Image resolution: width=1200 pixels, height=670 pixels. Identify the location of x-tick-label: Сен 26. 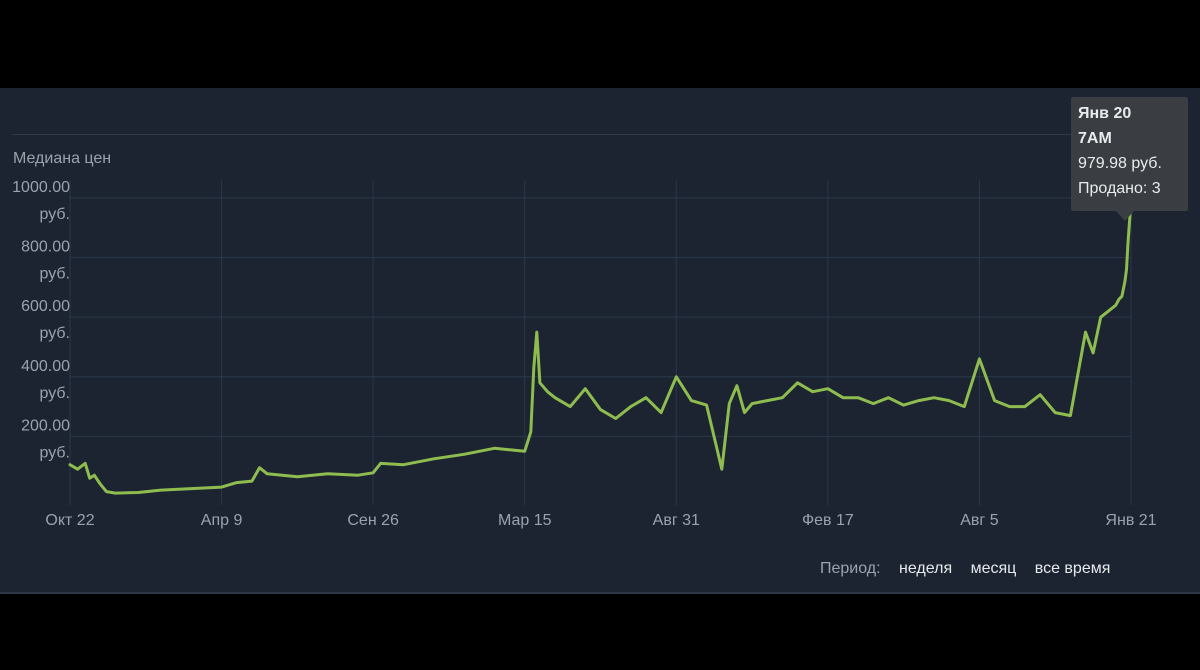
(373, 520).